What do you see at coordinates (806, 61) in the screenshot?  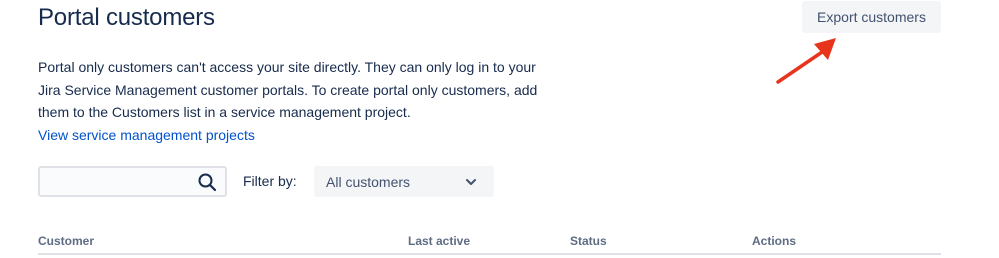 I see `annotation-arrow-icon` at bounding box center [806, 61].